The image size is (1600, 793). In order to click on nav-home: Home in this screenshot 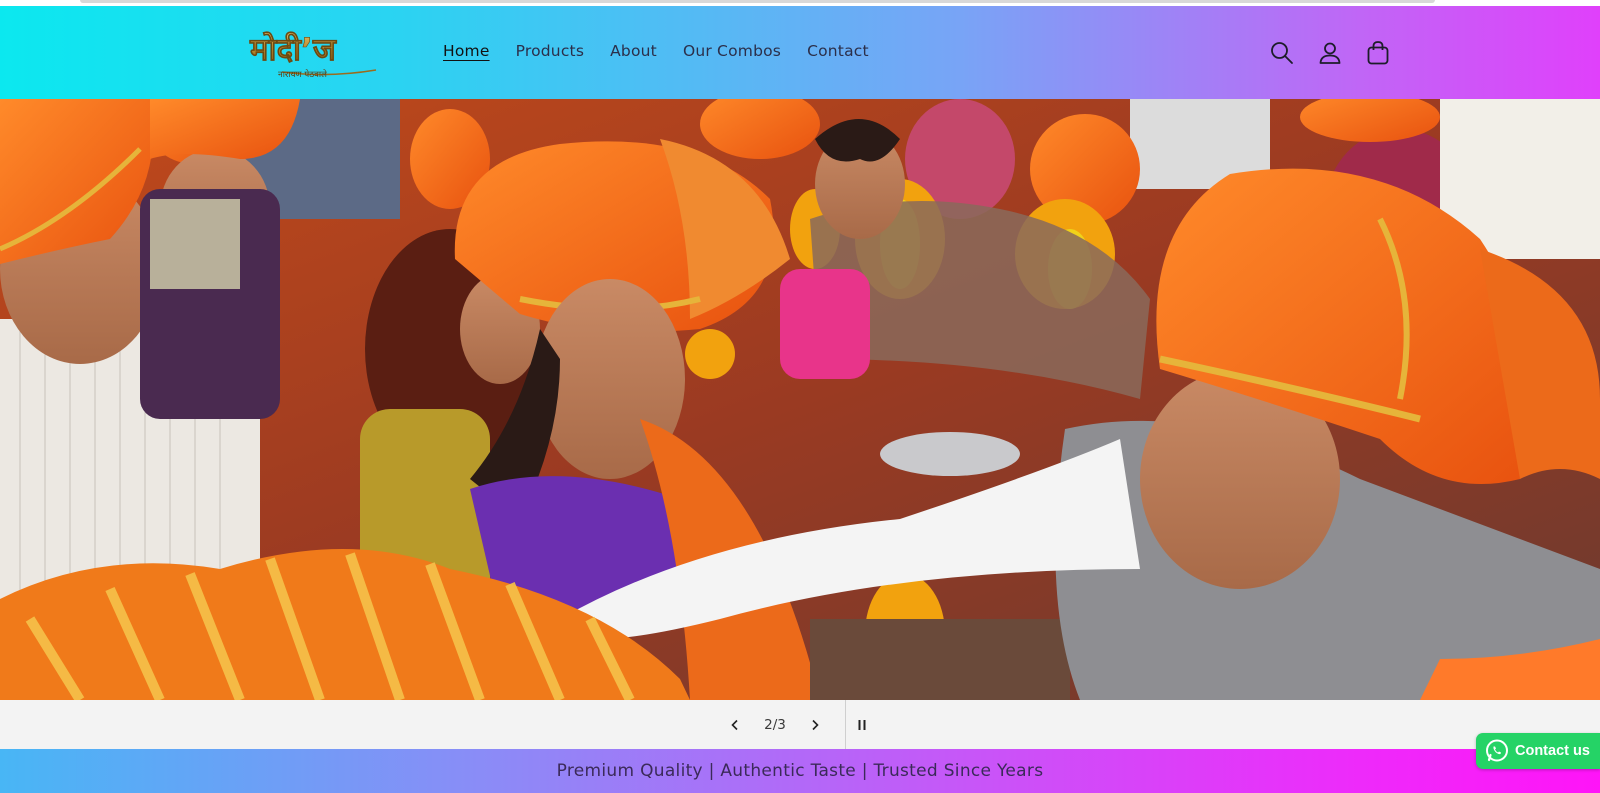, I will do `click(466, 51)`.